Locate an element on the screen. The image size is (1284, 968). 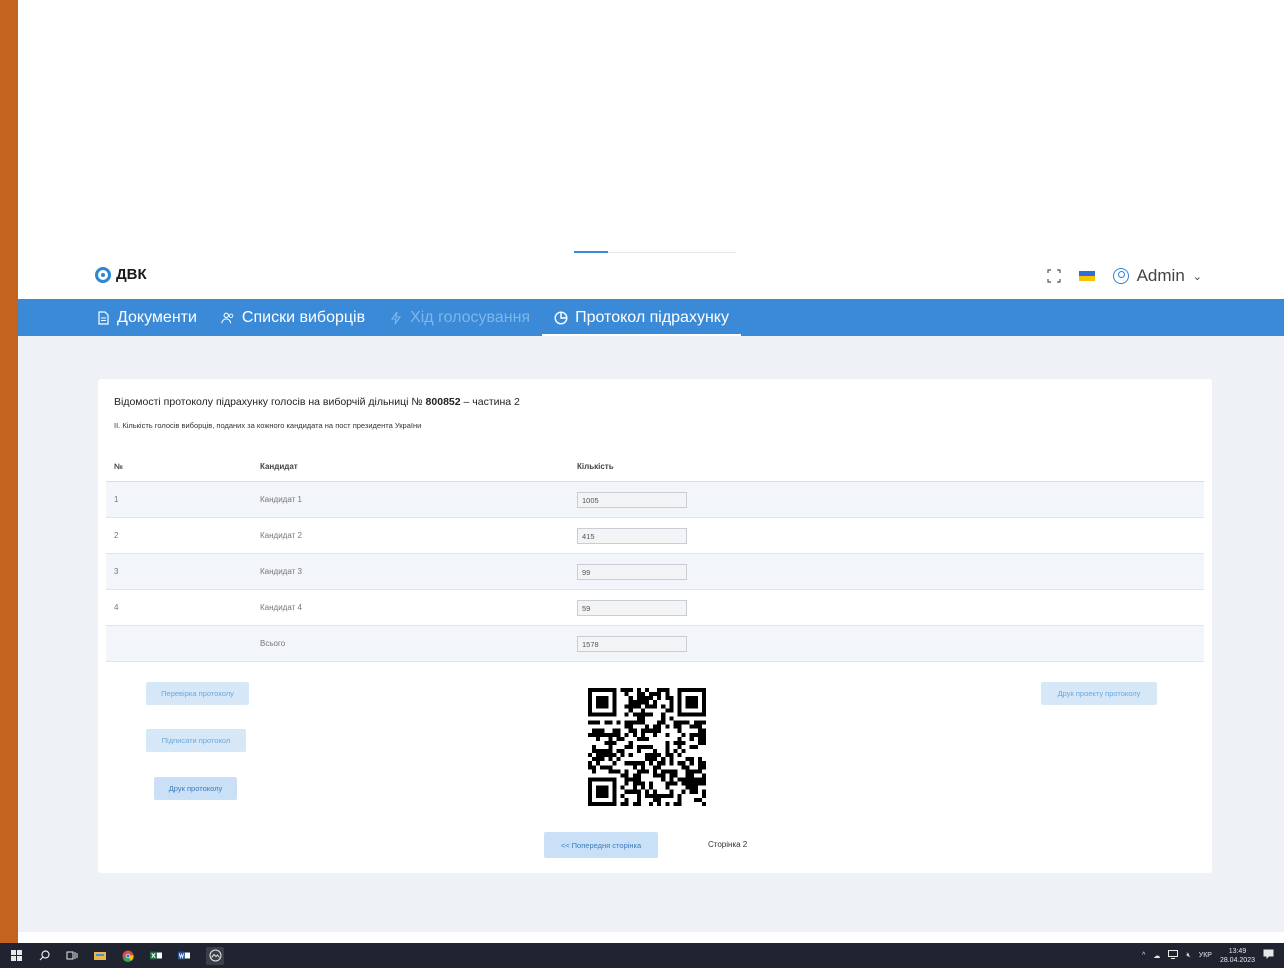
excel-icon is located at coordinates (156, 956).